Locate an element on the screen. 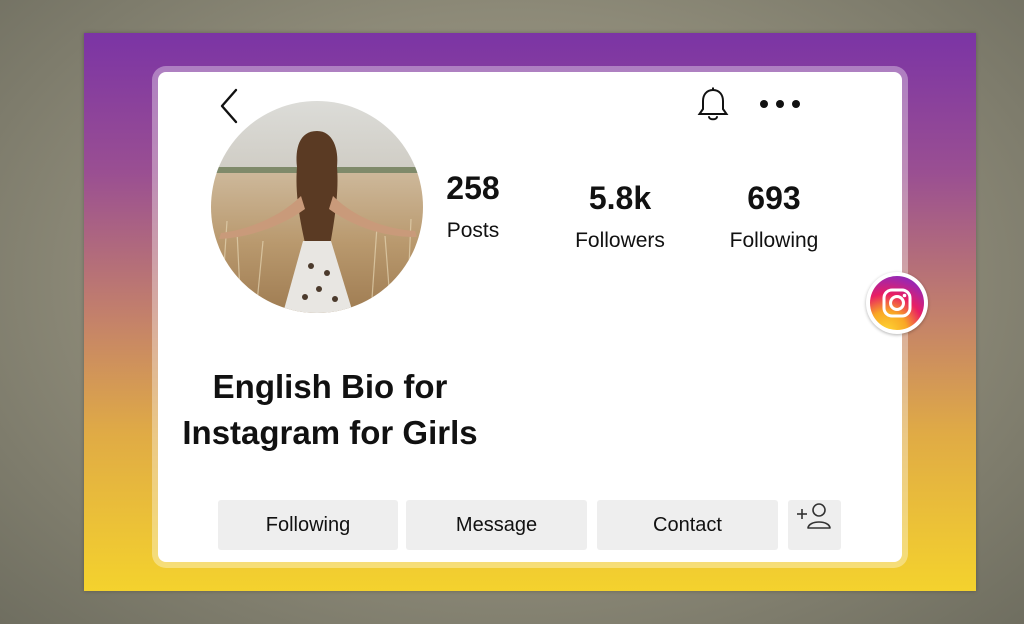  bio-line-2: Instagram for Girls is located at coordinates (330, 432).